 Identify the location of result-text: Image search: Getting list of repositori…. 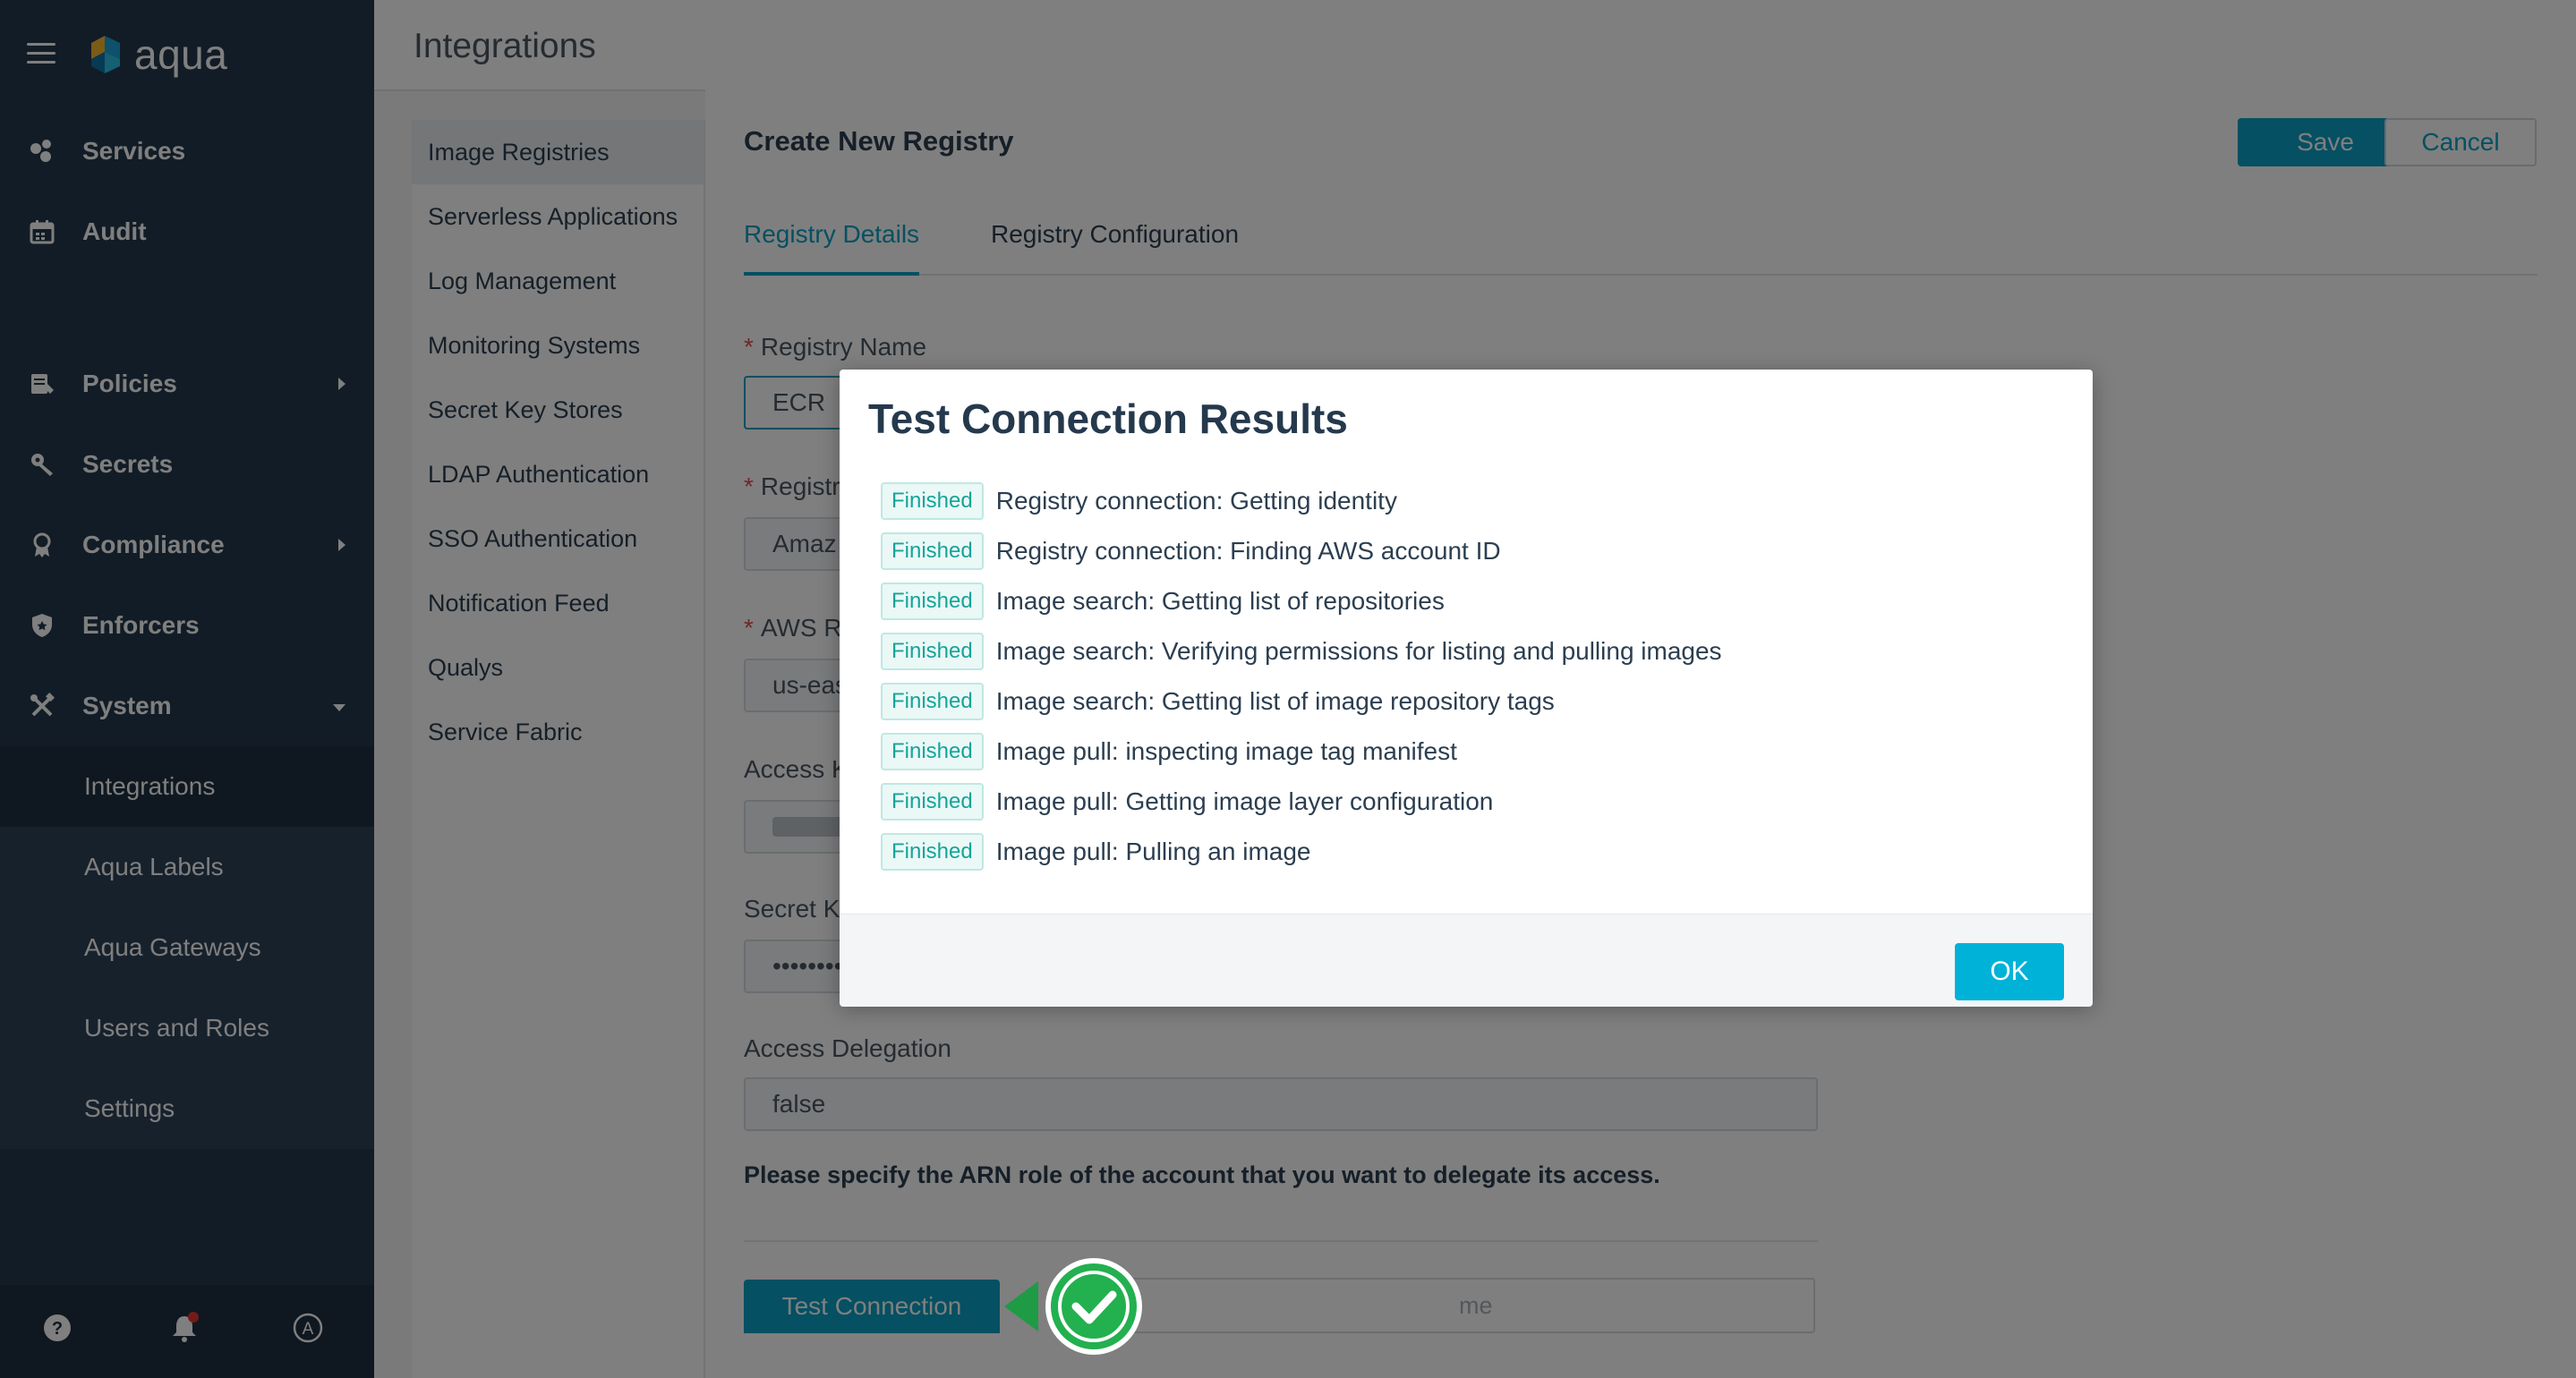
(1220, 601).